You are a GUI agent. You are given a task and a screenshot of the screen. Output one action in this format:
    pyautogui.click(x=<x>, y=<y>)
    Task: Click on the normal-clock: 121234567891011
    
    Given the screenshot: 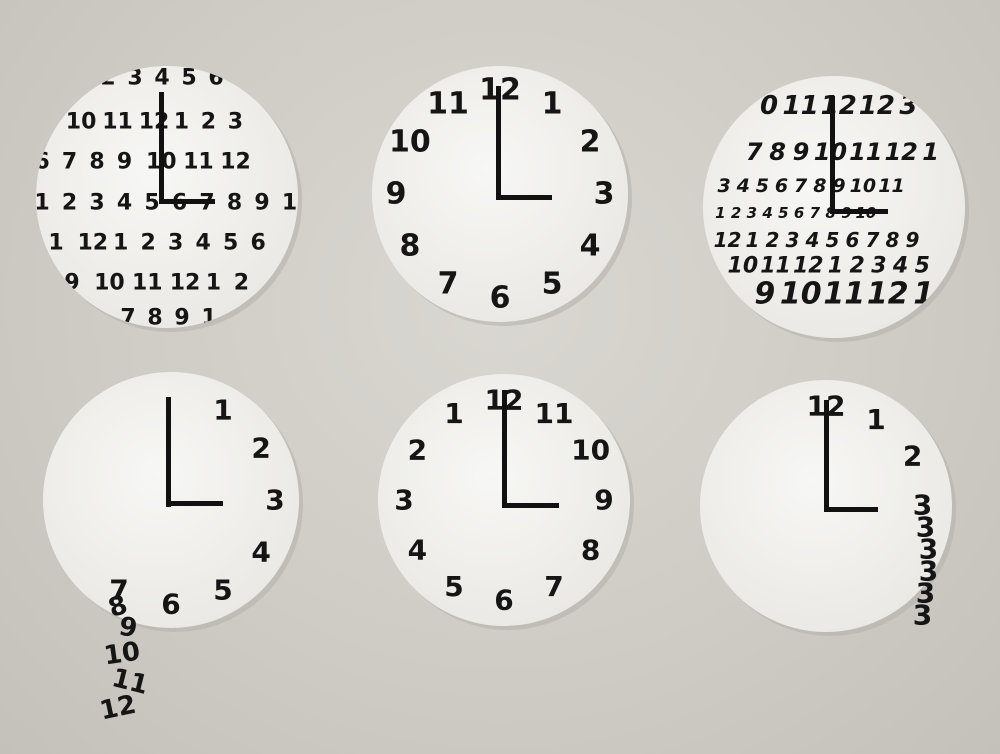 What is the action you would take?
    pyautogui.click(x=502, y=196)
    